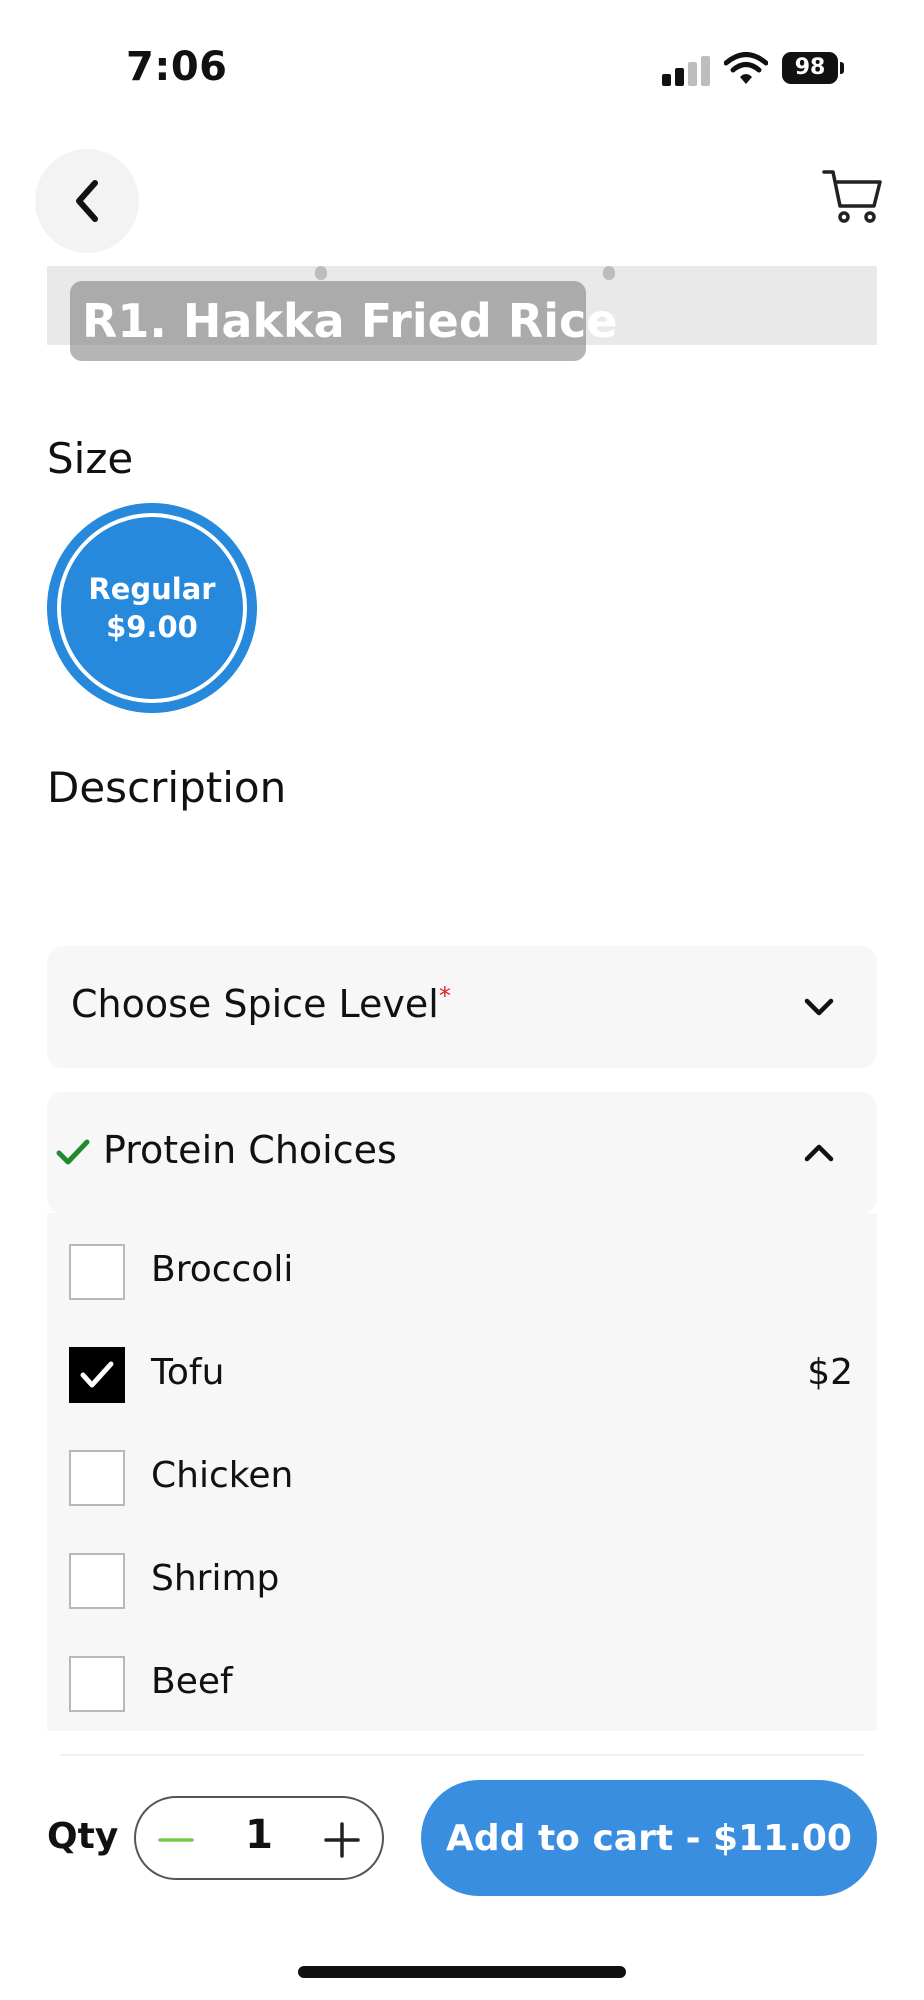  Describe the element at coordinates (649, 1838) in the screenshot. I see `add-to-cart-button: Add to cart - $11.00` at that location.